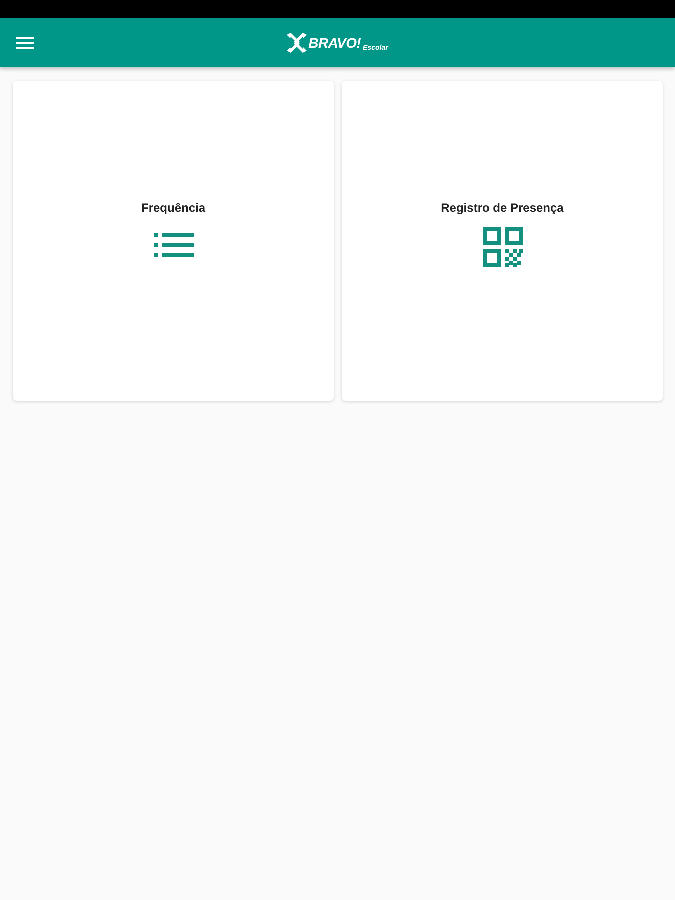 Image resolution: width=675 pixels, height=900 pixels. What do you see at coordinates (502, 247) in the screenshot?
I see `qr-code-icon` at bounding box center [502, 247].